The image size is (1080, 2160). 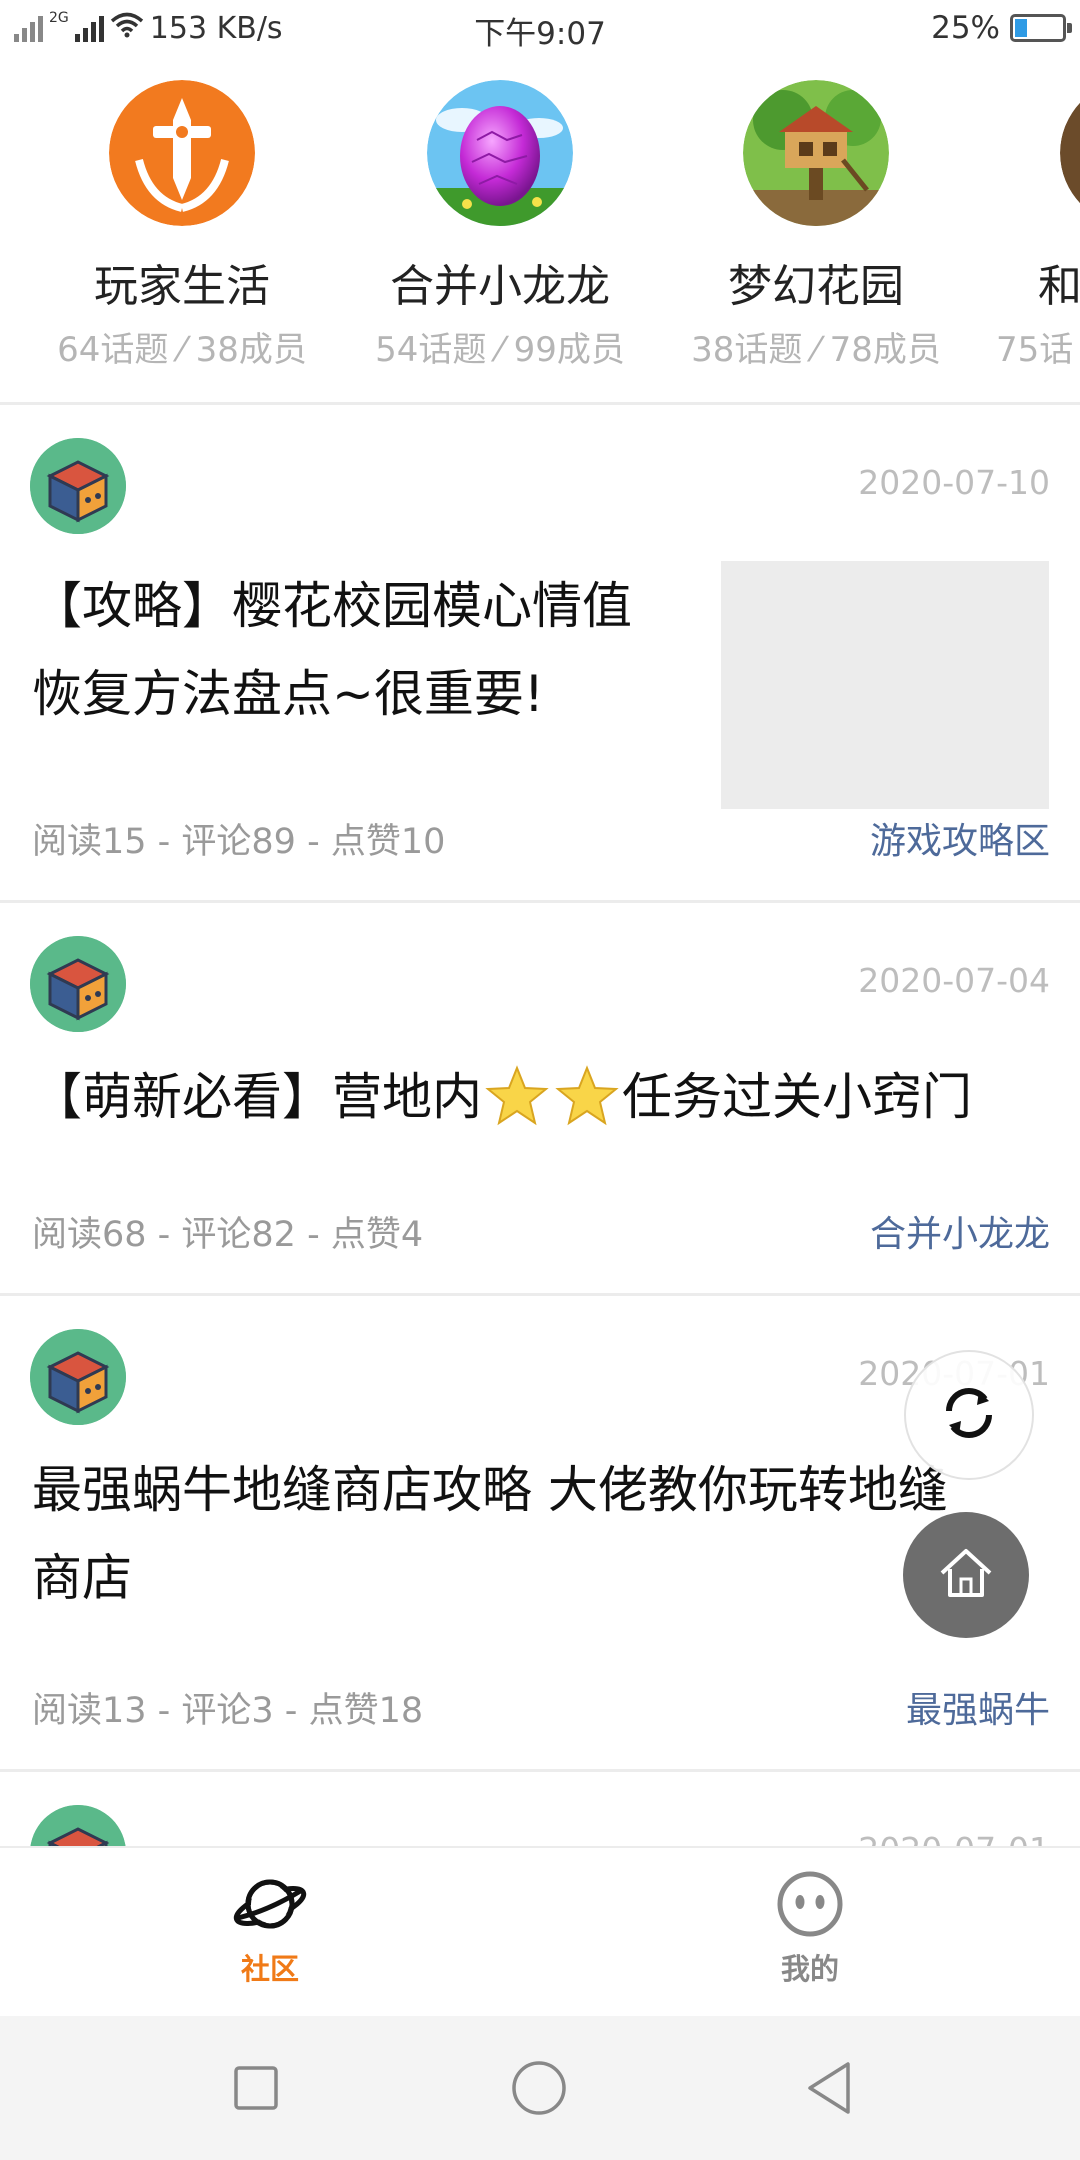 I want to click on refresh-button, so click(x=969, y=1415).